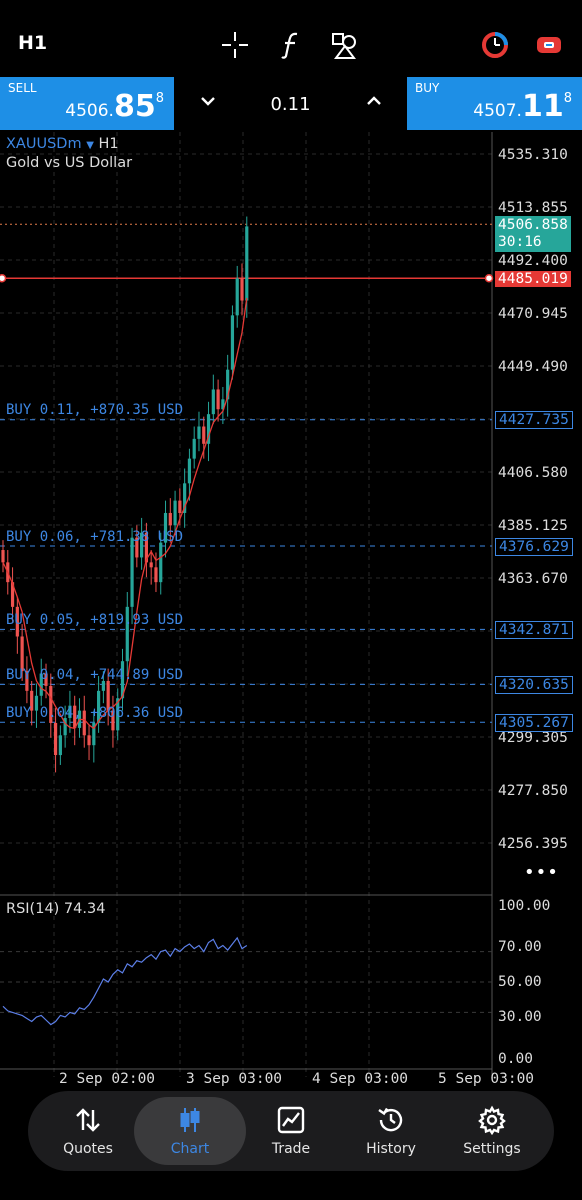 The image size is (582, 1200). I want to click on account-switch-icon, so click(549, 45).